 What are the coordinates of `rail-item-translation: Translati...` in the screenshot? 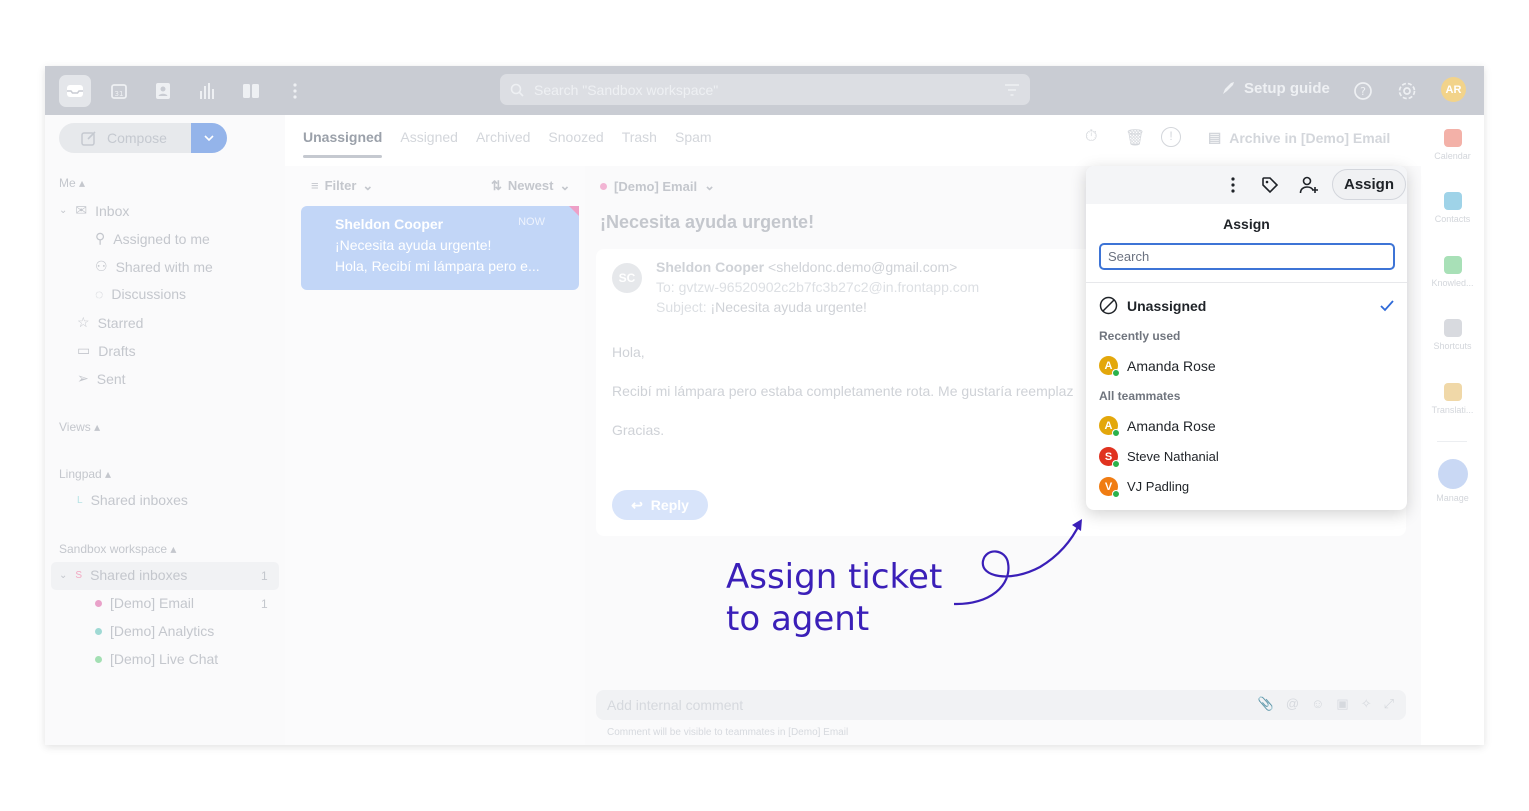 It's located at (1452, 399).